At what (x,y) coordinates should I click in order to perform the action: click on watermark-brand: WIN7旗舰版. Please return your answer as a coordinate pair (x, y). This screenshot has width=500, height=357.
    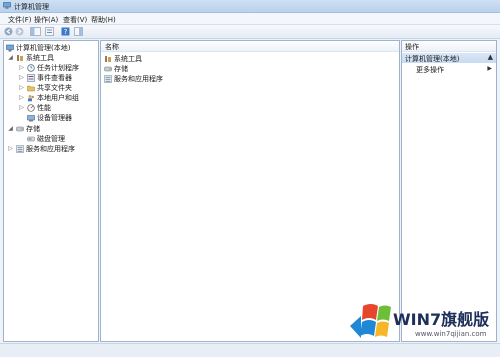
    Looking at the image, I should click on (441, 319).